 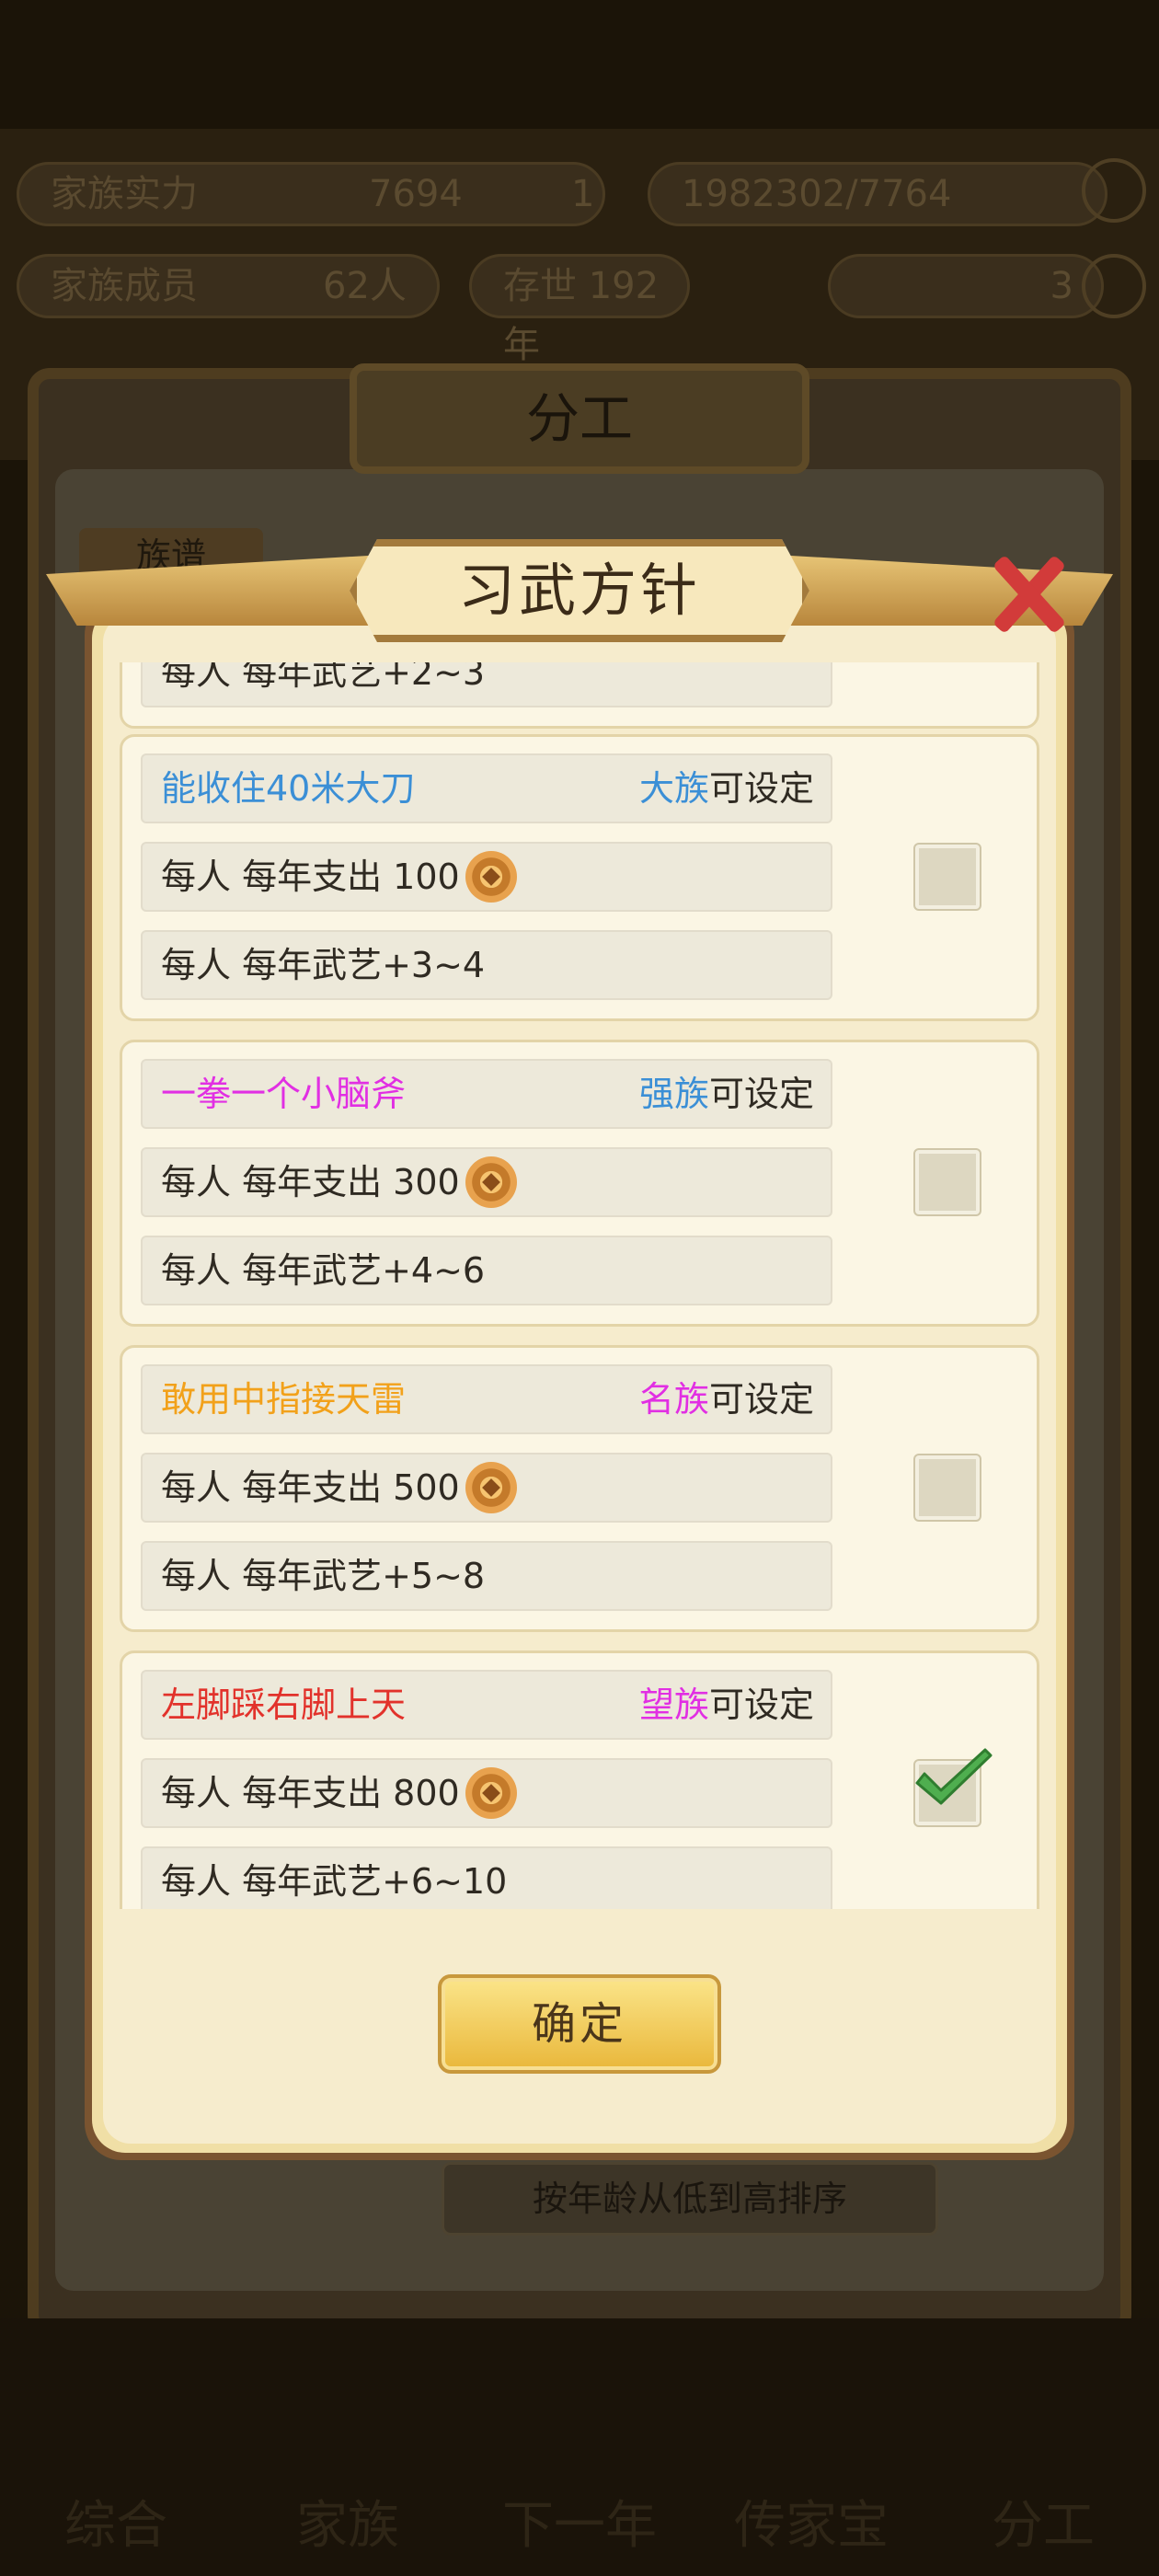 What do you see at coordinates (310, 1487) in the screenshot?
I see `option-cost: 每人 每年支出 500` at bounding box center [310, 1487].